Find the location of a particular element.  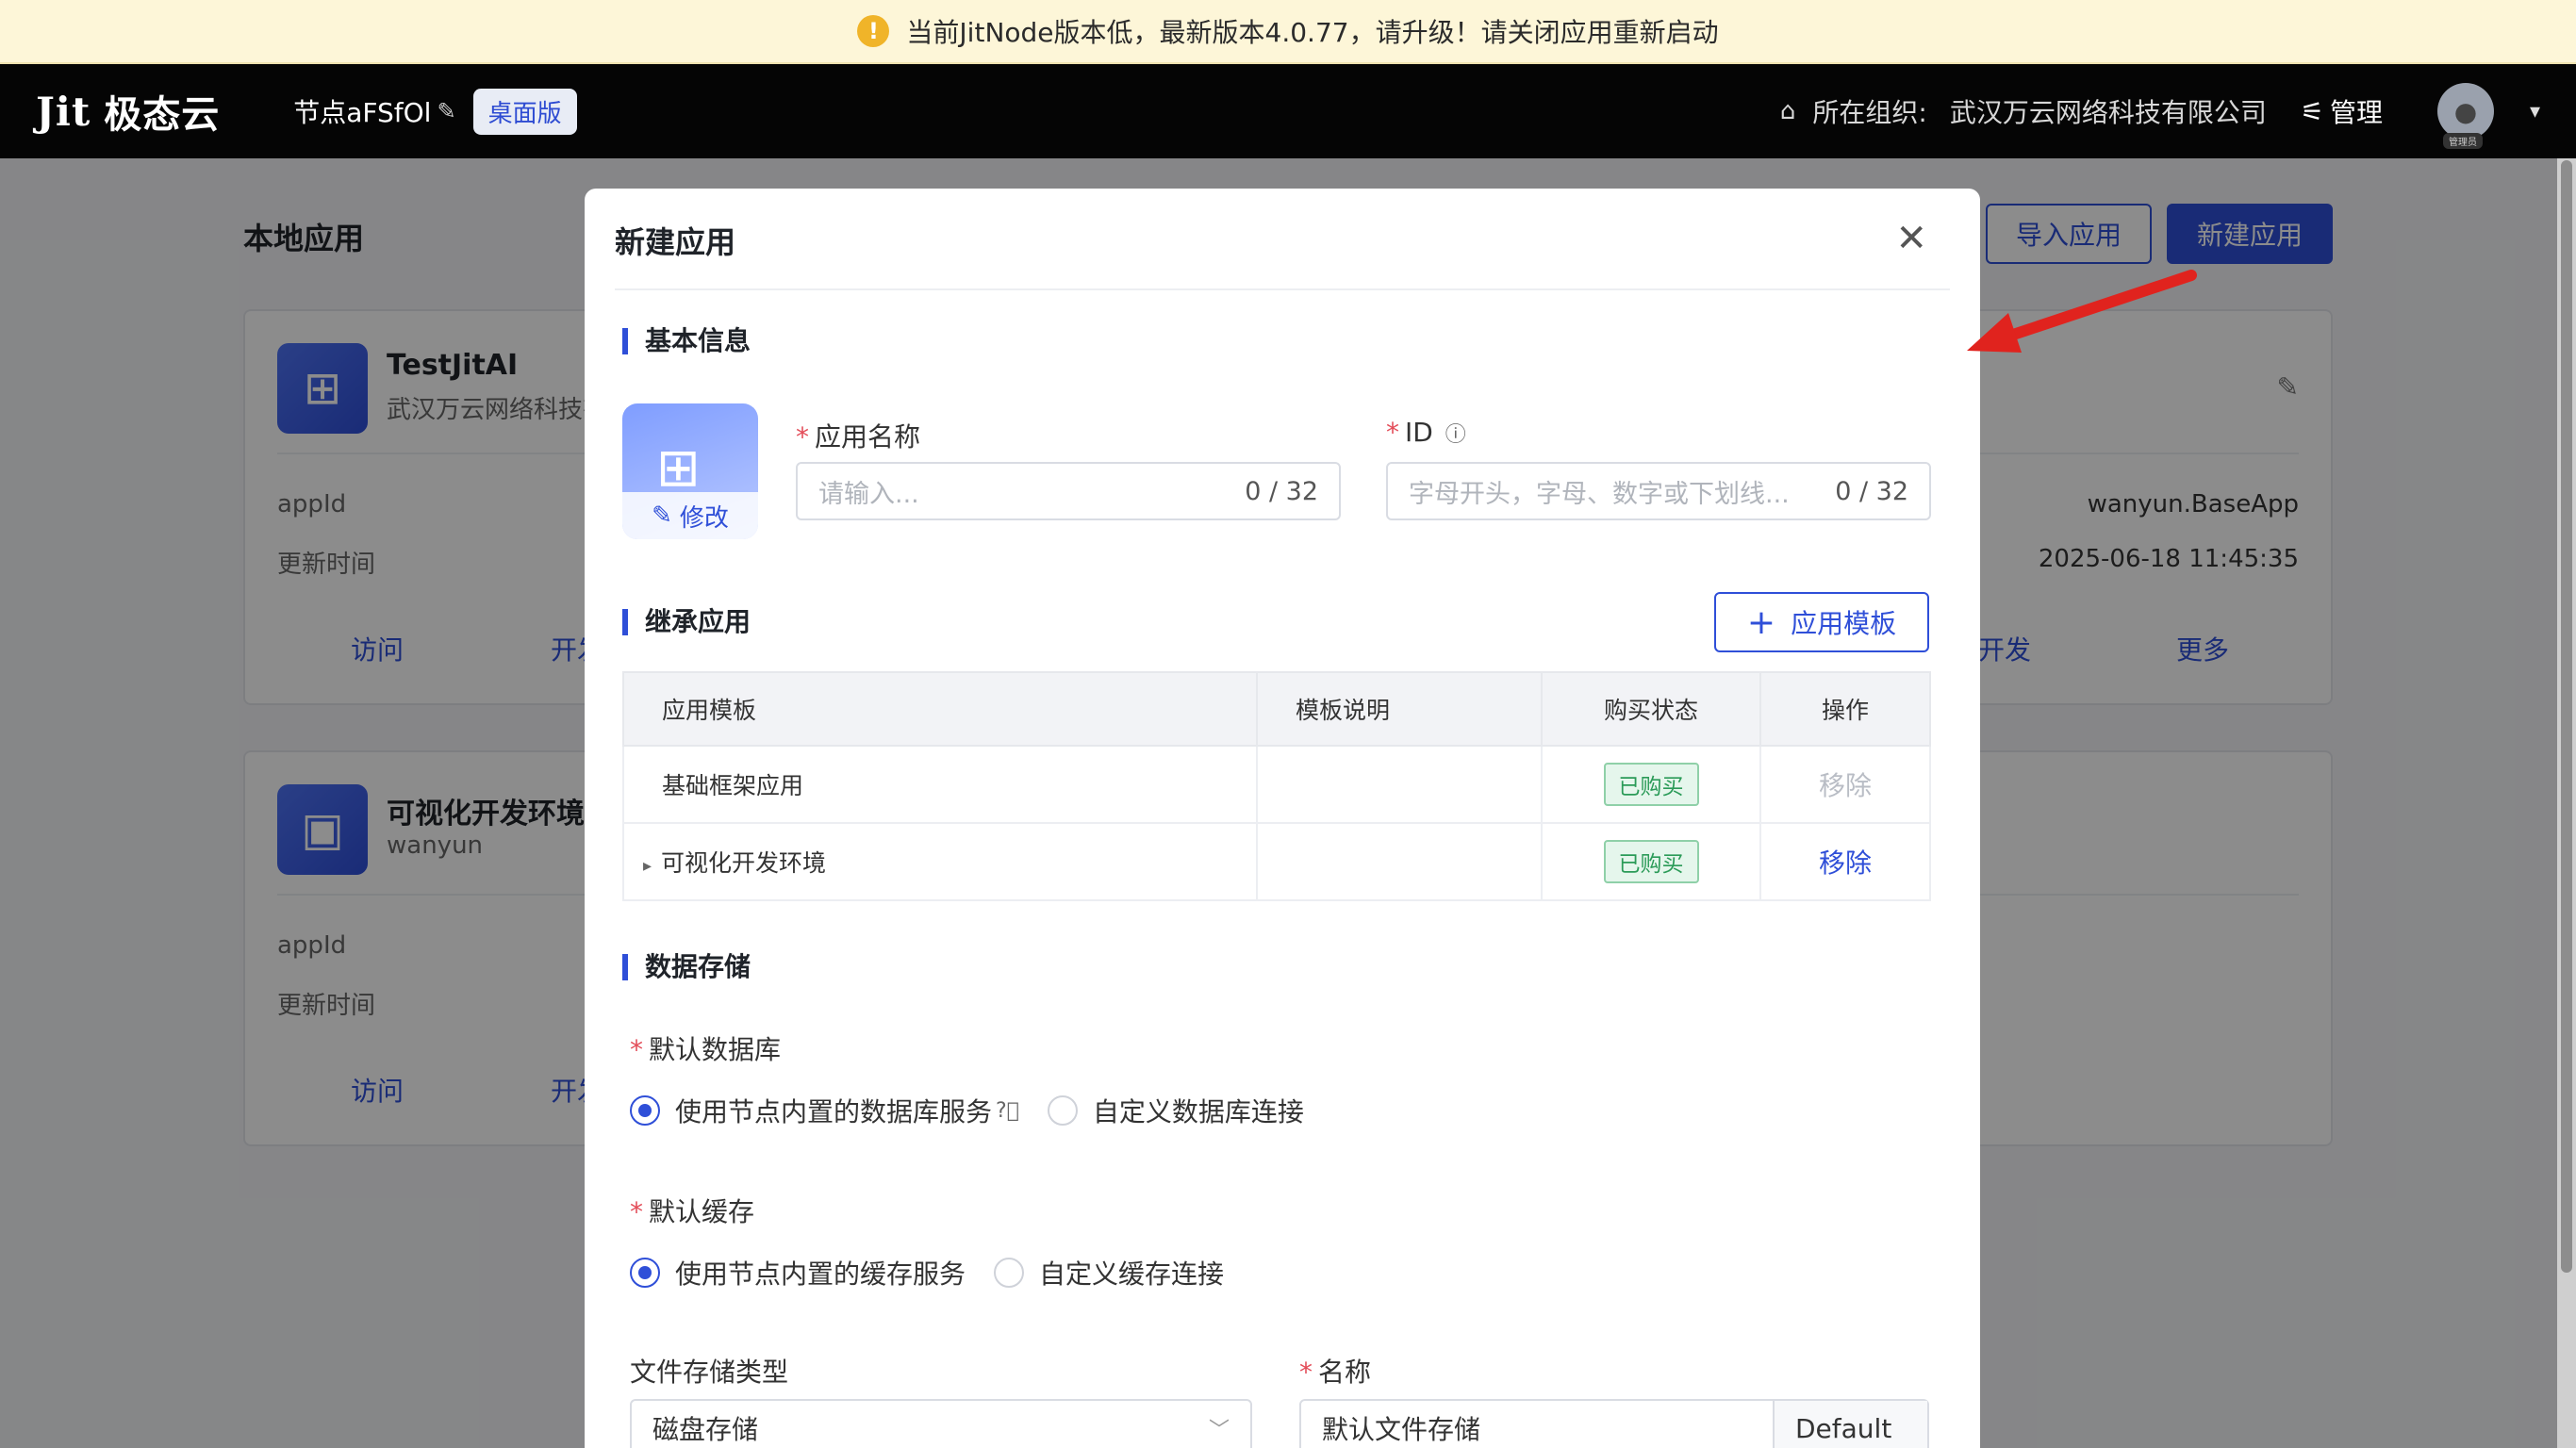

logo-text: 极态云 is located at coordinates (162, 115).